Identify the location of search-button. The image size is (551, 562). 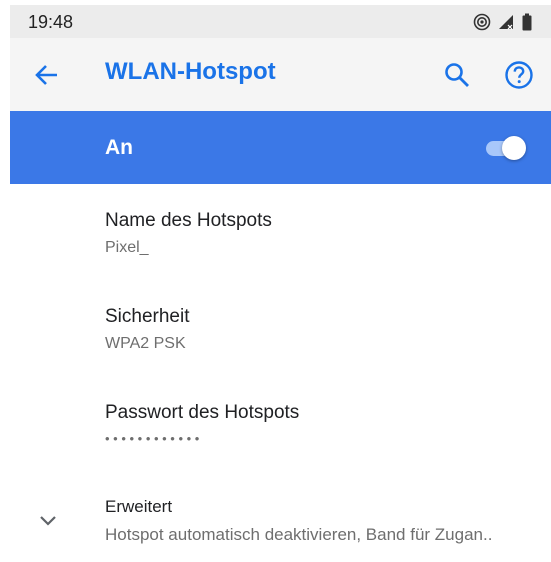
(457, 75).